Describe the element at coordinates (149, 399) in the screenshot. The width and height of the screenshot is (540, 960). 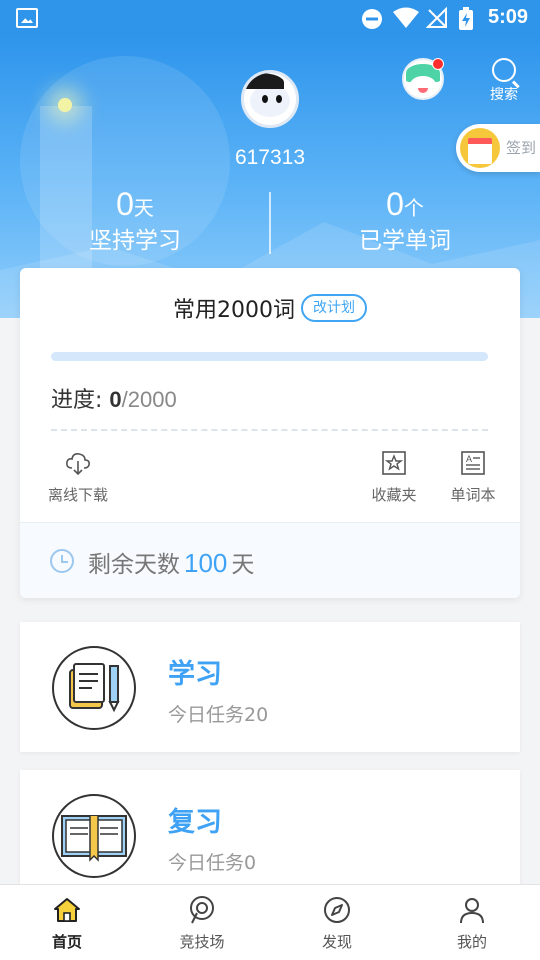
I see `progress-total: /2000` at that location.